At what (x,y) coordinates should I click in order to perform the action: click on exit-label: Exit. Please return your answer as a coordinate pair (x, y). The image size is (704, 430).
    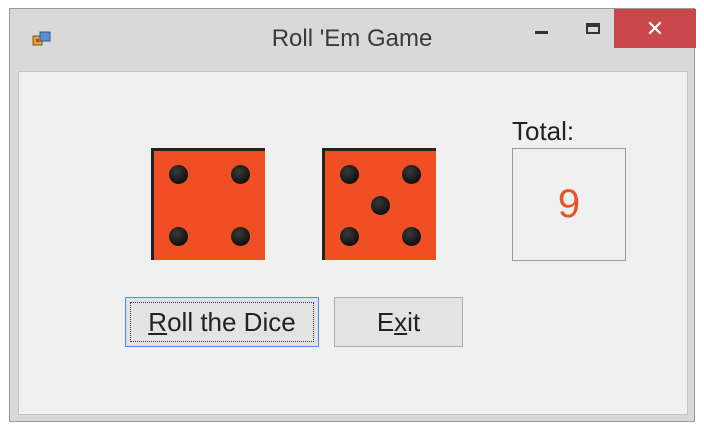
    Looking at the image, I should click on (398, 322).